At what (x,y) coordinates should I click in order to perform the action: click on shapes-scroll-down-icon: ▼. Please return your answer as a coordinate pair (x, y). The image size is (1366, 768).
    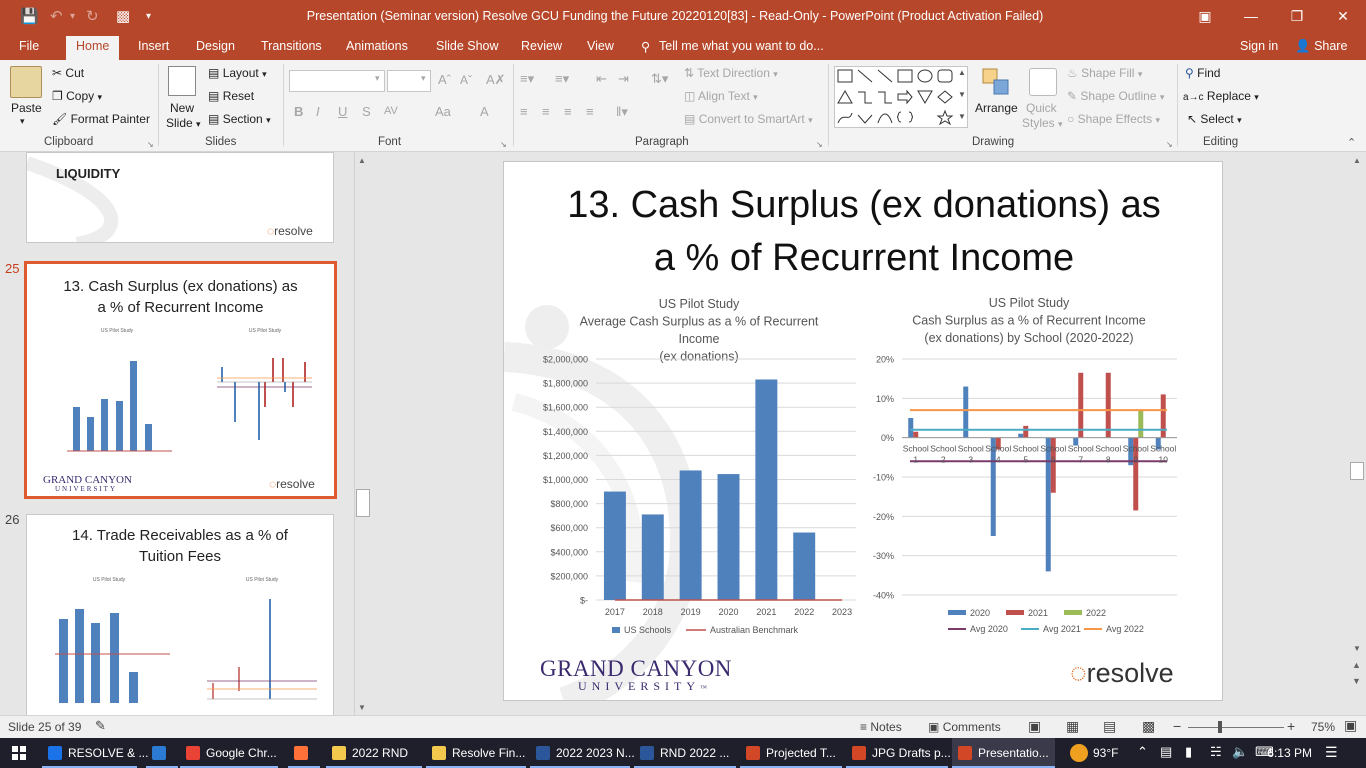
    Looking at the image, I should click on (962, 94).